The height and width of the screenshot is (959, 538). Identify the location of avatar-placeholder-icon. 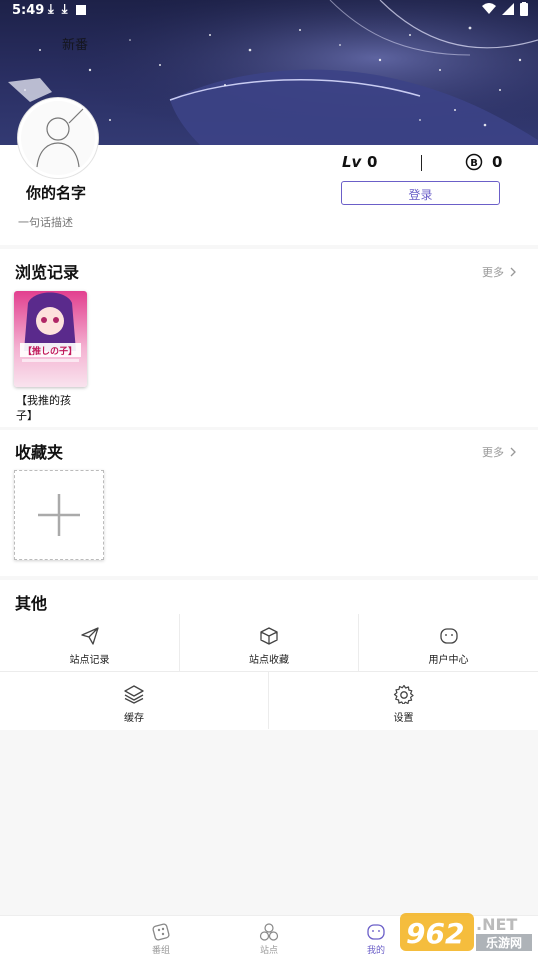
(58, 138).